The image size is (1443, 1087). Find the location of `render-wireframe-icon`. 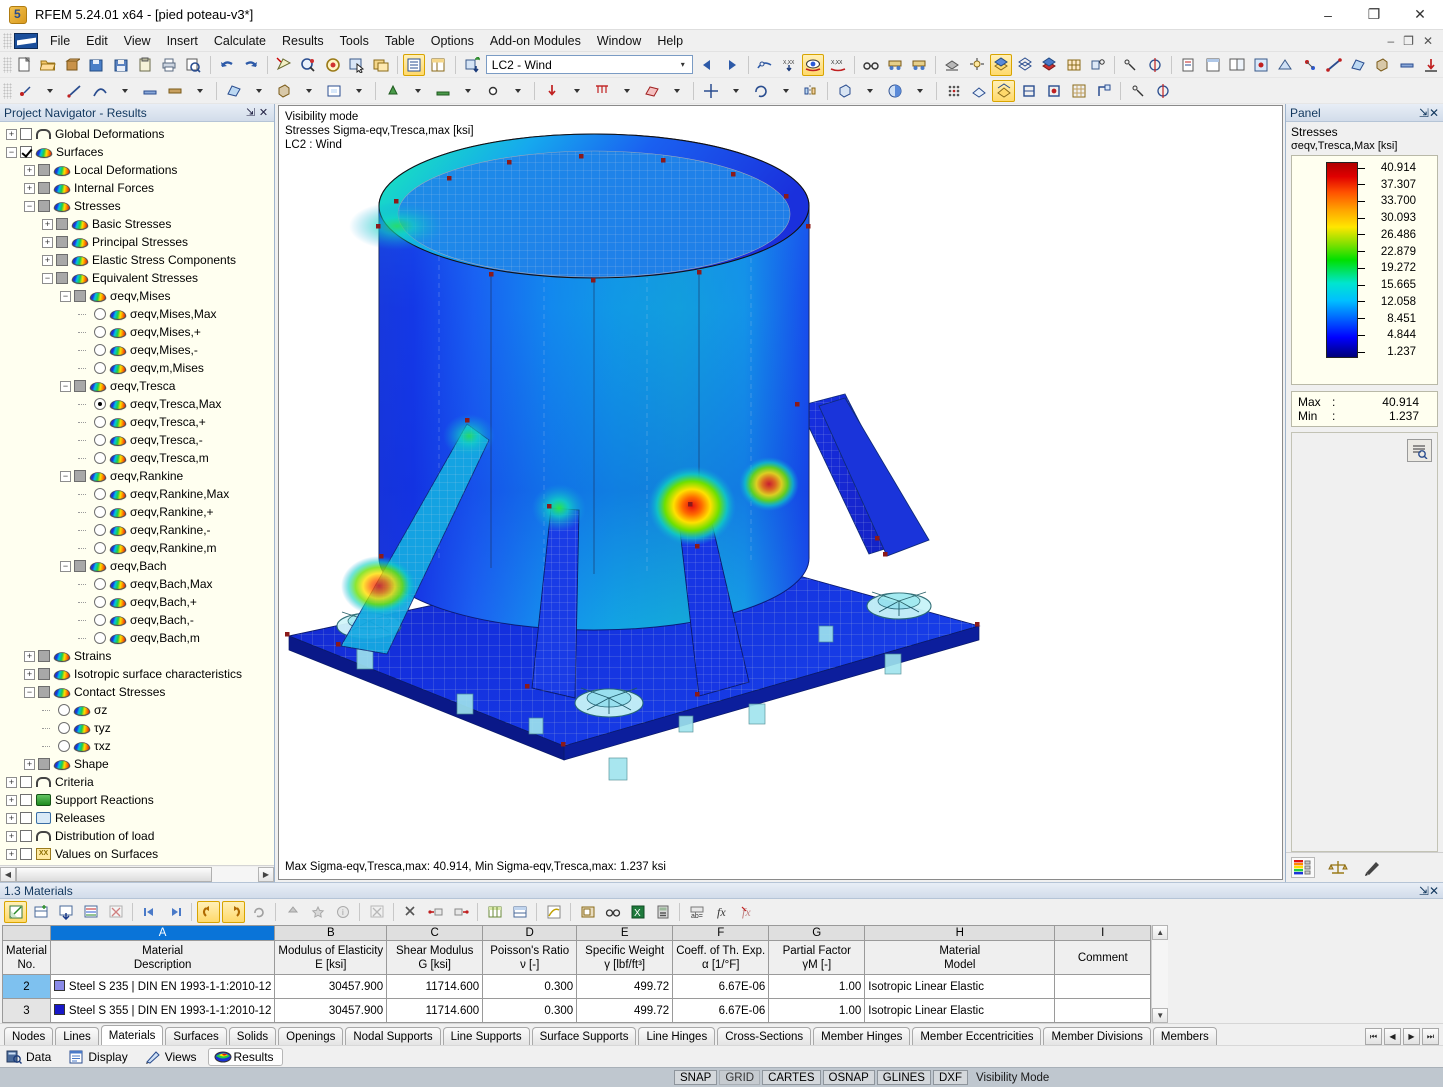

render-wireframe-icon is located at coordinates (1025, 65).